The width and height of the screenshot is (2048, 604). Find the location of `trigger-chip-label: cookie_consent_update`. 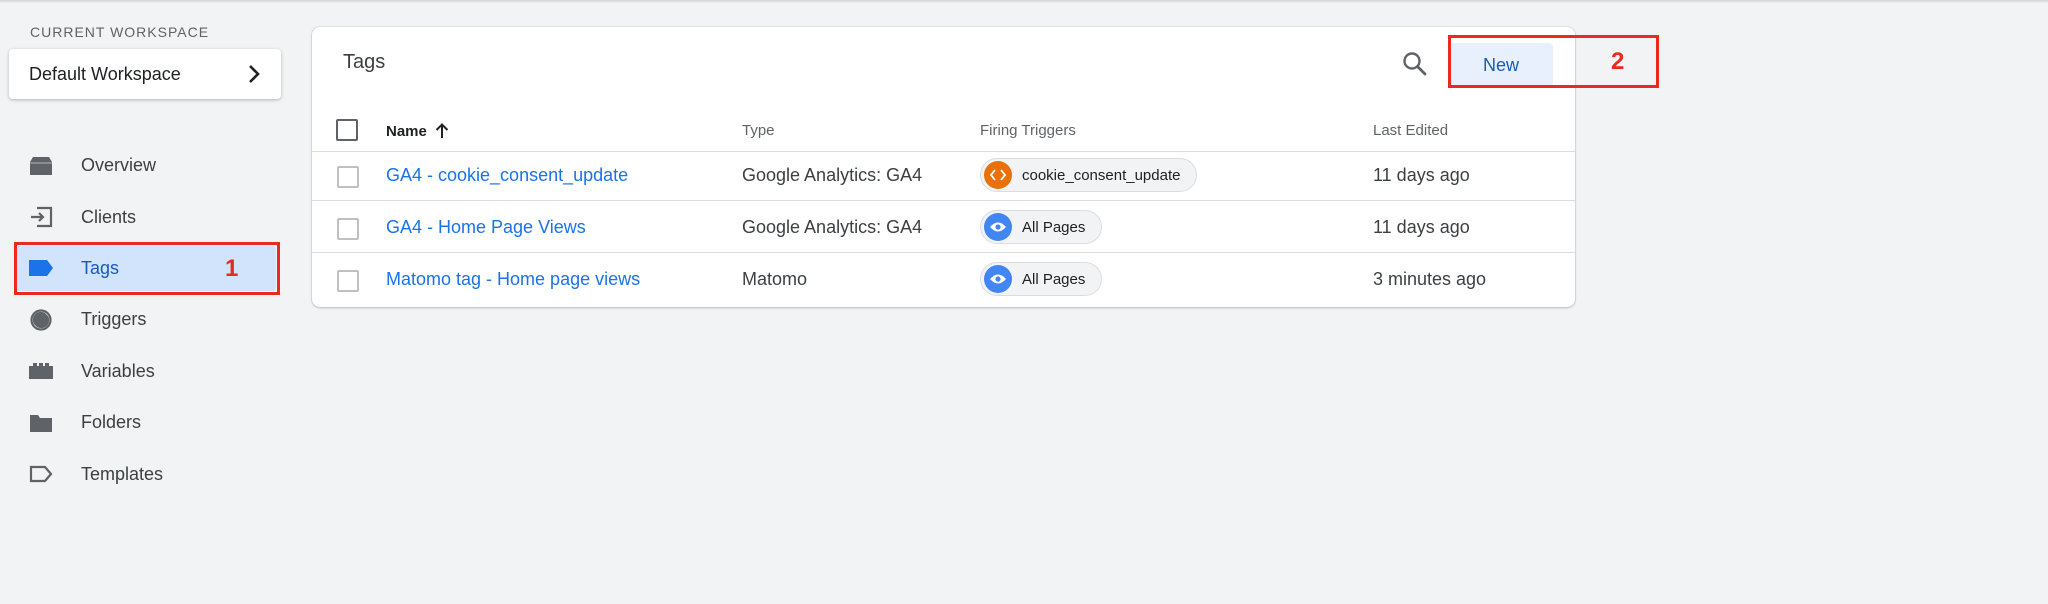

trigger-chip-label: cookie_consent_update is located at coordinates (1101, 175).